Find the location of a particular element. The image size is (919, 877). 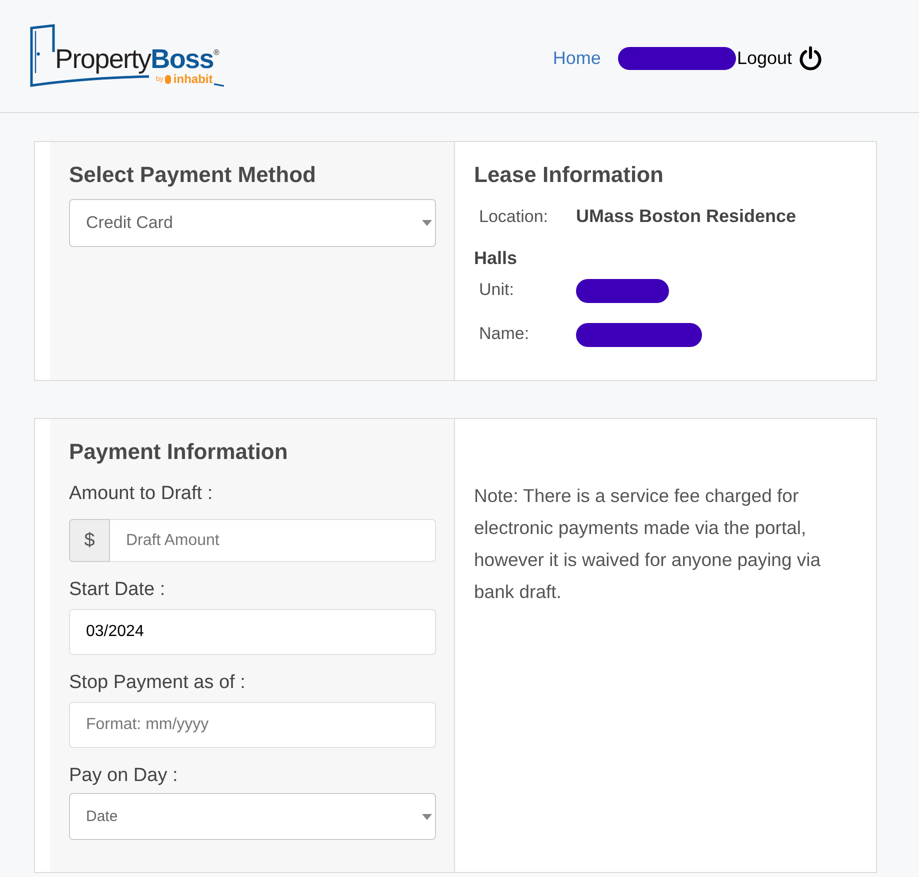

logo-subbrand: inhabit is located at coordinates (193, 79).